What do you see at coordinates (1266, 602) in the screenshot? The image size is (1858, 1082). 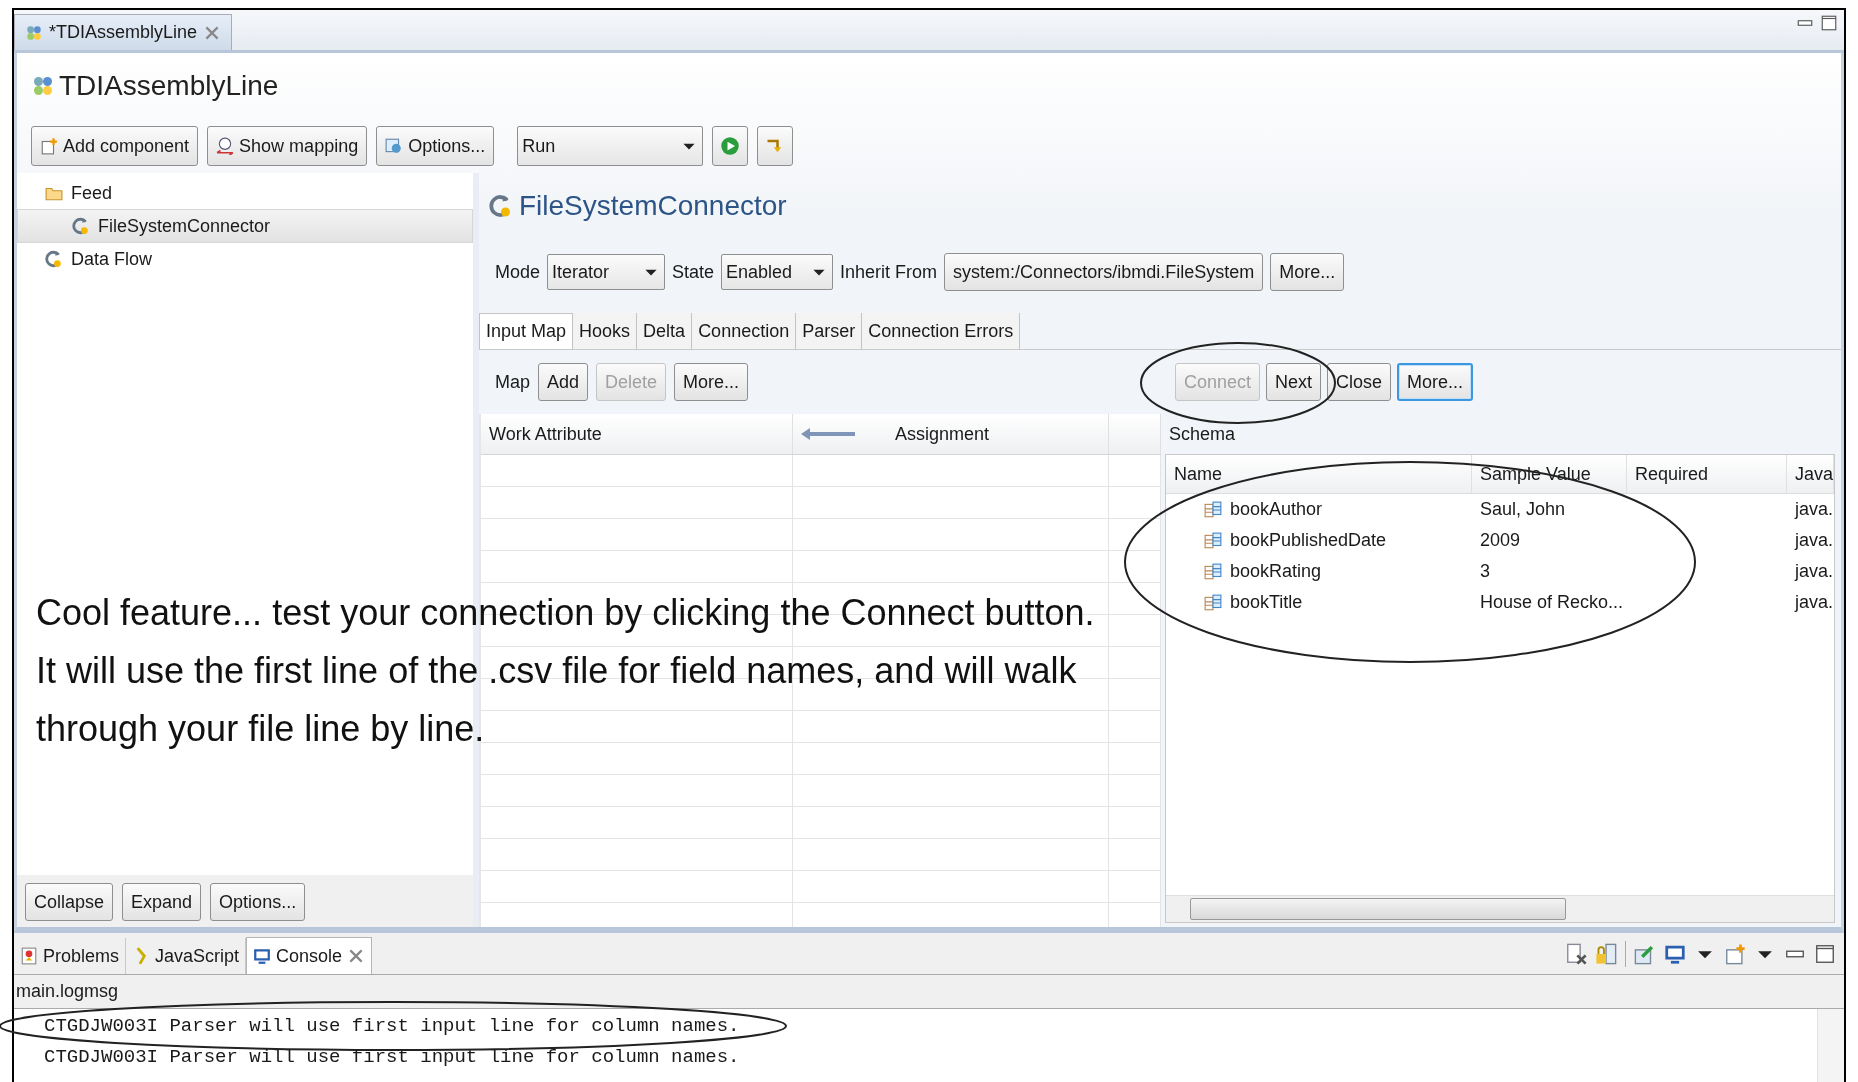 I see `table-cell: bookTitle` at bounding box center [1266, 602].